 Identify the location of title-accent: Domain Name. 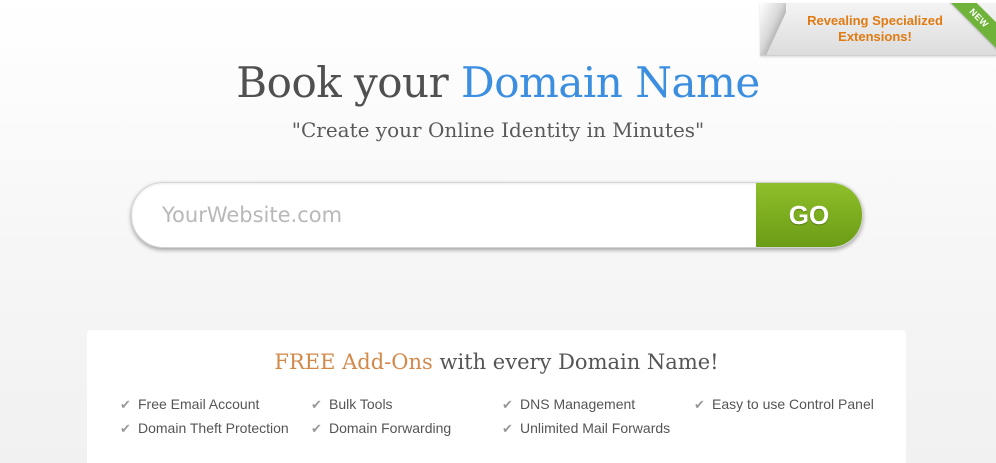
(610, 82).